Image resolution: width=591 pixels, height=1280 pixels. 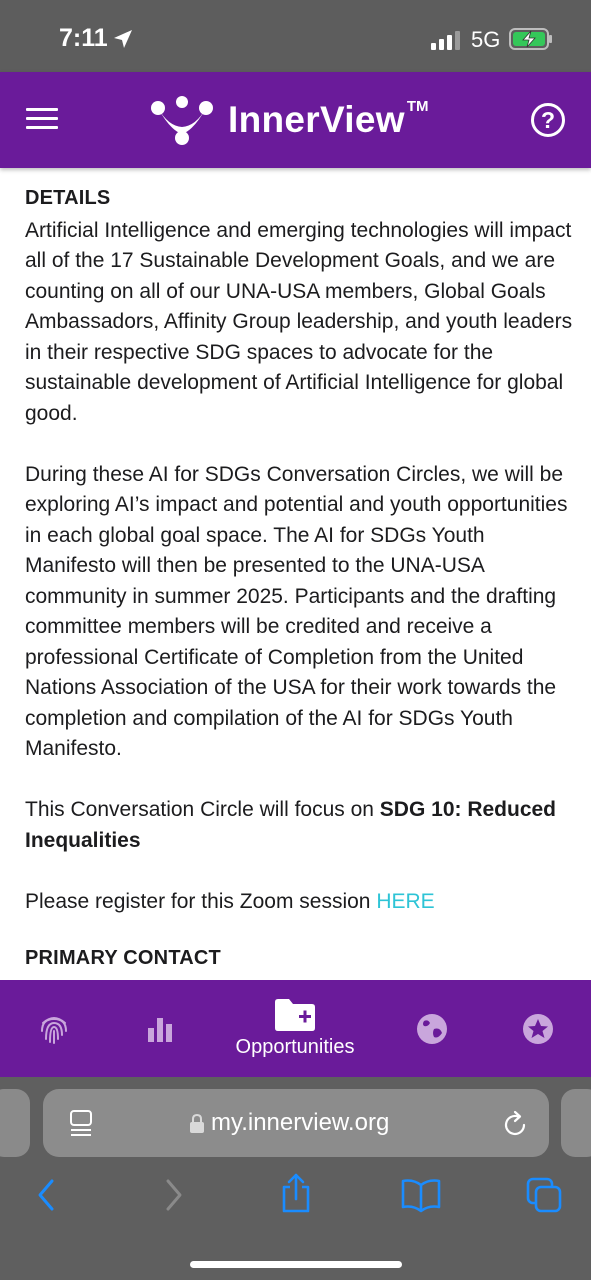 I want to click on status-time: 7:11, so click(x=83, y=38).